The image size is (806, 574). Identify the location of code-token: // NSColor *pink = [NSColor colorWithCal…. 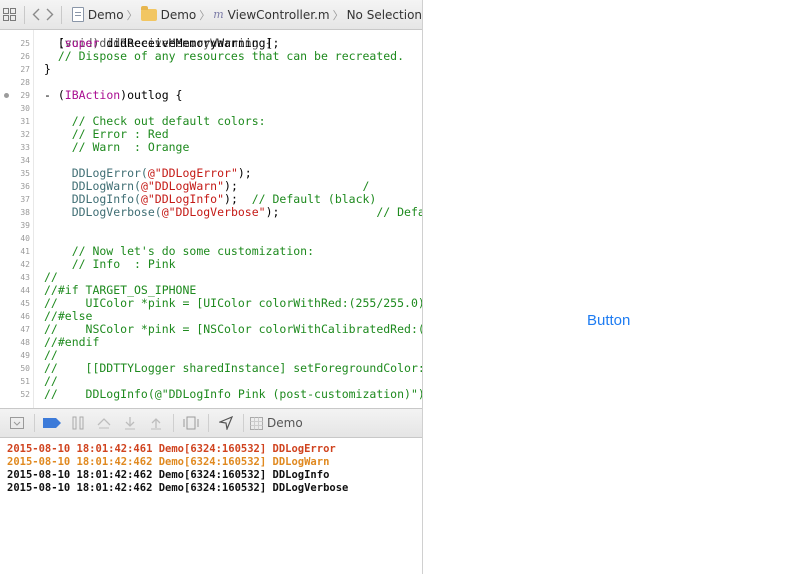
(233, 329).